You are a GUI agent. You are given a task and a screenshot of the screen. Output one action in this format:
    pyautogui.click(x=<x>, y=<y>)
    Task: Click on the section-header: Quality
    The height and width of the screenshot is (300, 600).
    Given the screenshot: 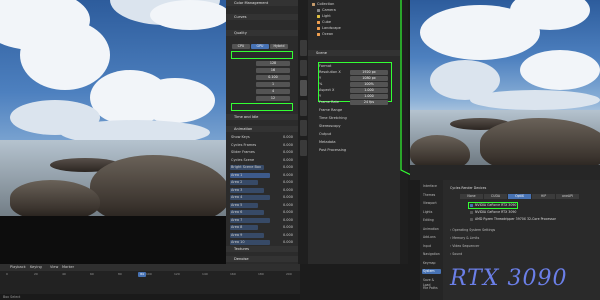 What is the action you would take?
    pyautogui.click(x=262, y=33)
    